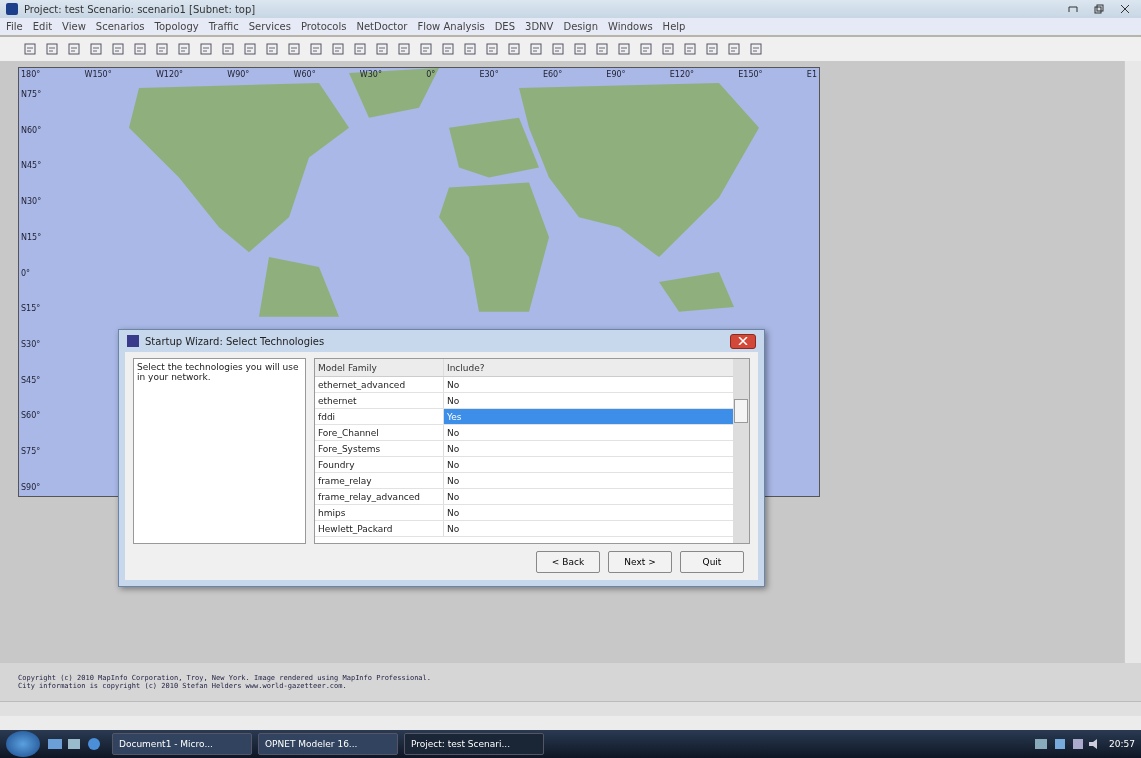 This screenshot has height=758, width=1141. What do you see at coordinates (741, 411) in the screenshot?
I see `scroll-thumb` at bounding box center [741, 411].